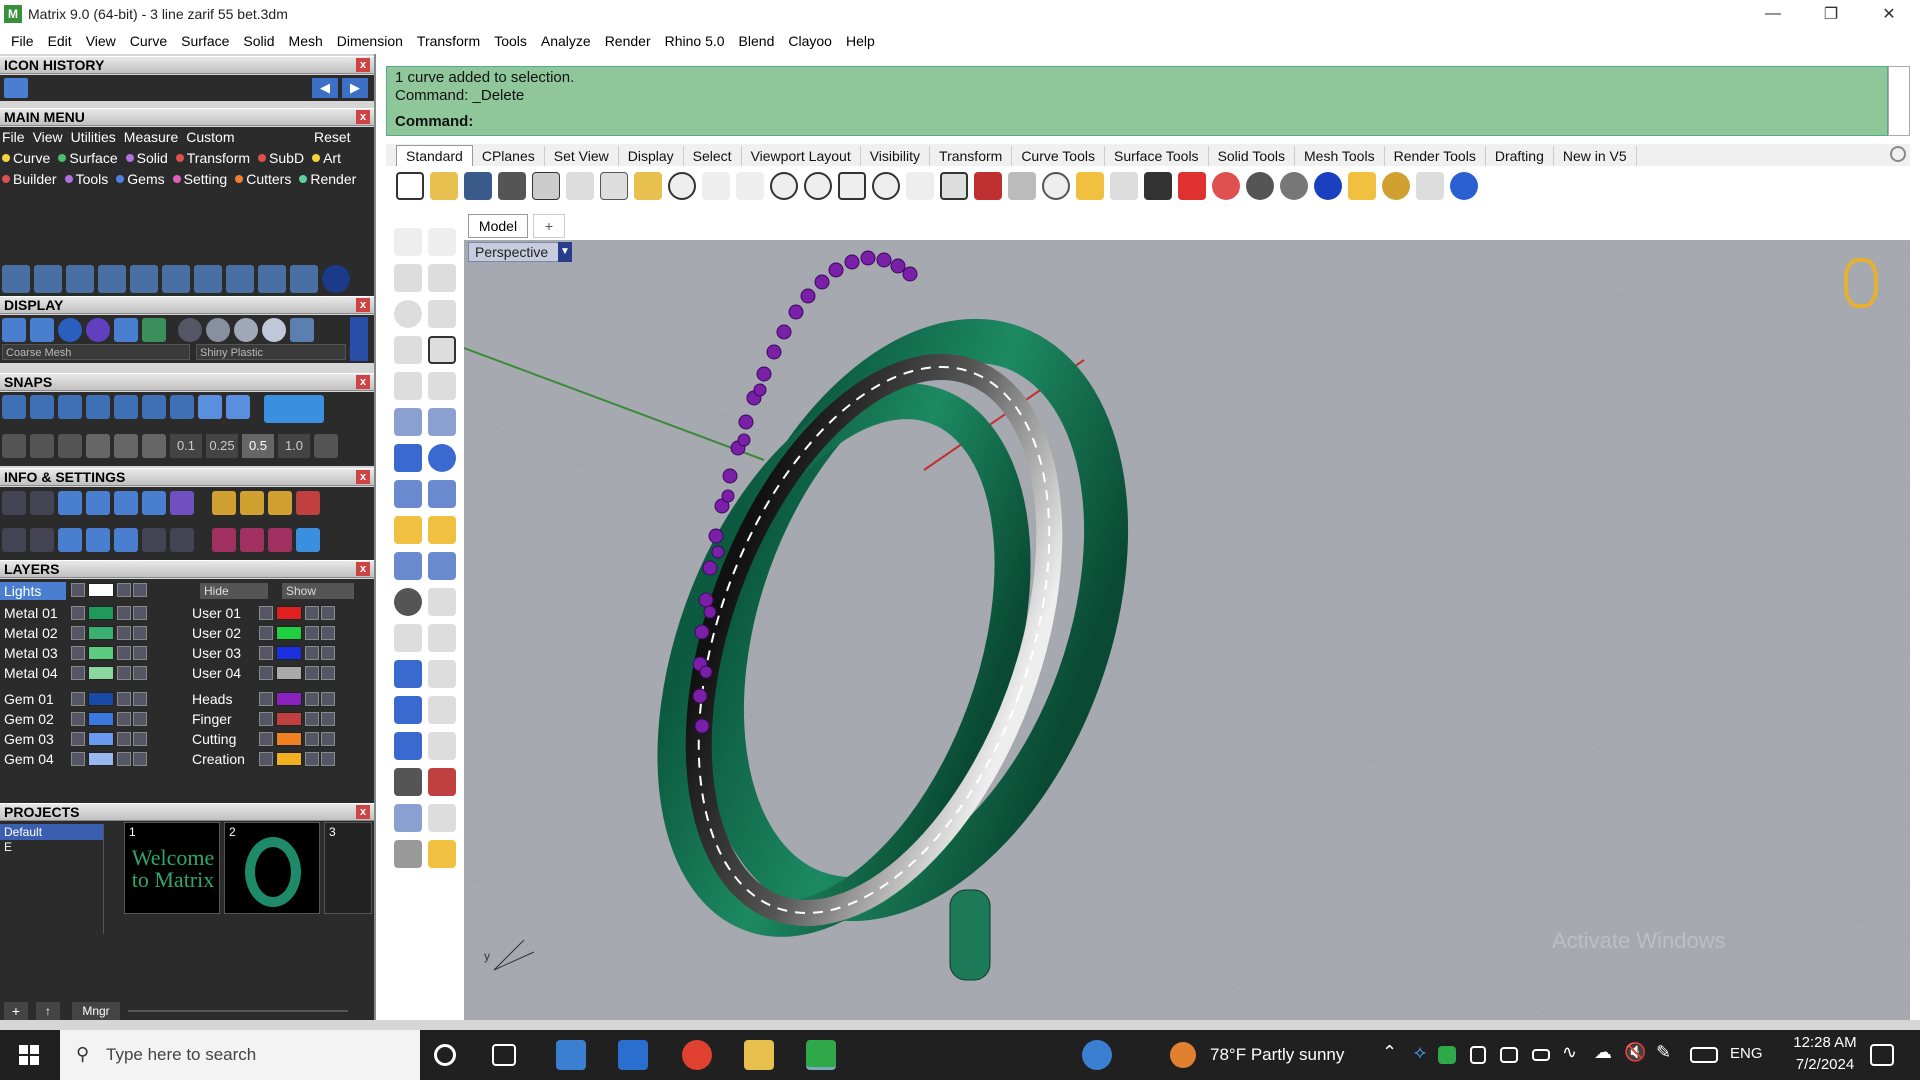 The width and height of the screenshot is (1920, 1080). Describe the element at coordinates (176, 279) in the screenshot. I see `rotate-tool-icon` at that location.